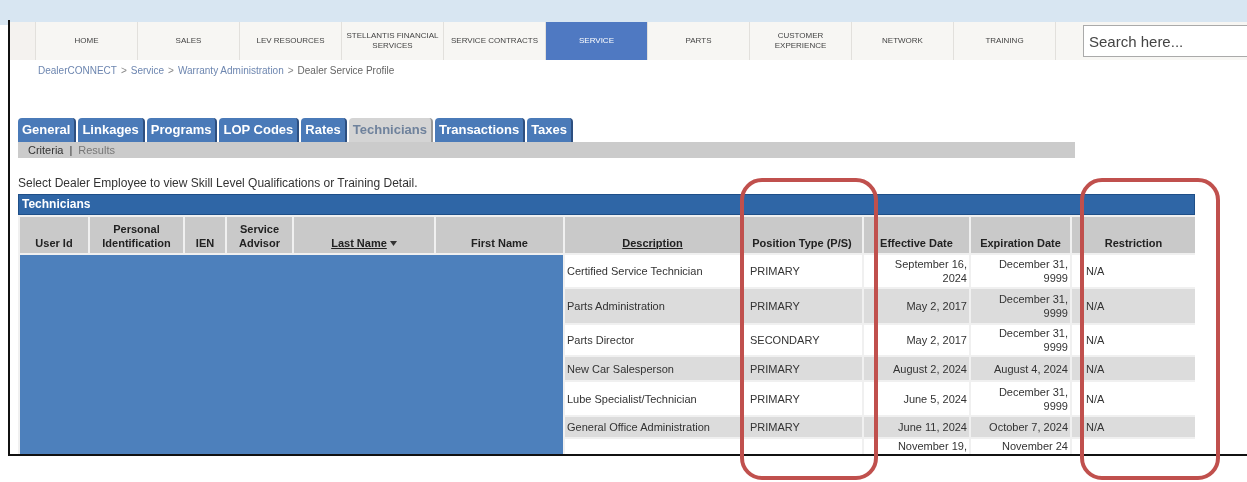 The image size is (1247, 482). Describe the element at coordinates (1020, 427) in the screenshot. I see `table-cell: October 7, 2024` at that location.